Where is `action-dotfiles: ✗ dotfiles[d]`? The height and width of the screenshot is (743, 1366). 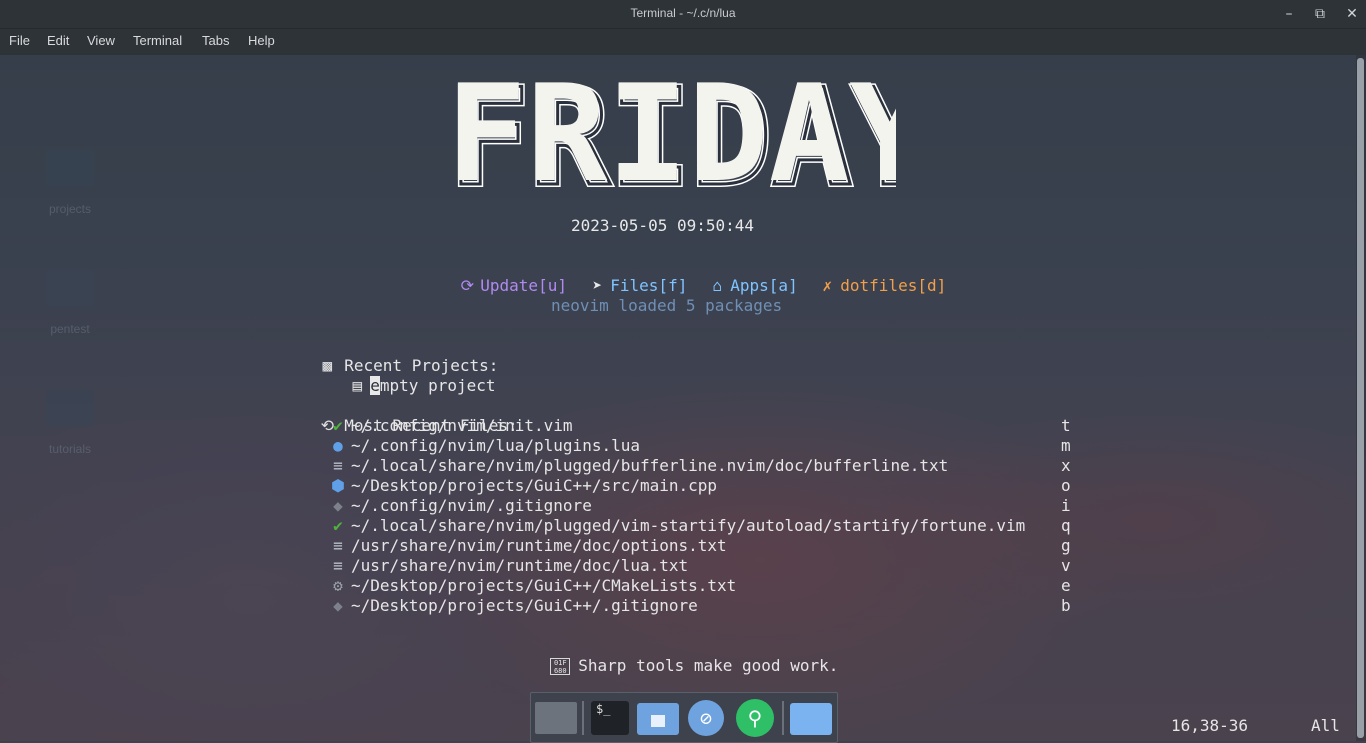 action-dotfiles: ✗ dotfiles[d] is located at coordinates (873, 276).